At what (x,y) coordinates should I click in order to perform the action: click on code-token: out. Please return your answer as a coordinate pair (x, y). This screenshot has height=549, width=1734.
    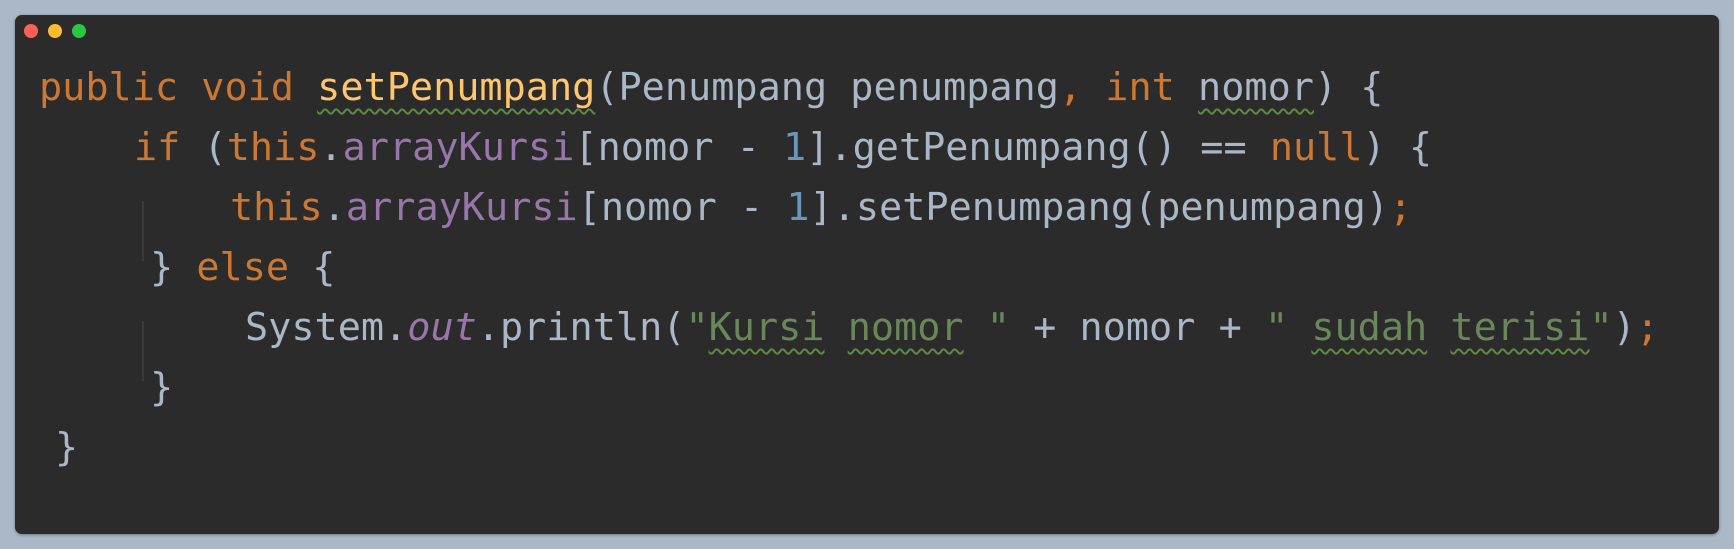
    Looking at the image, I should click on (442, 327).